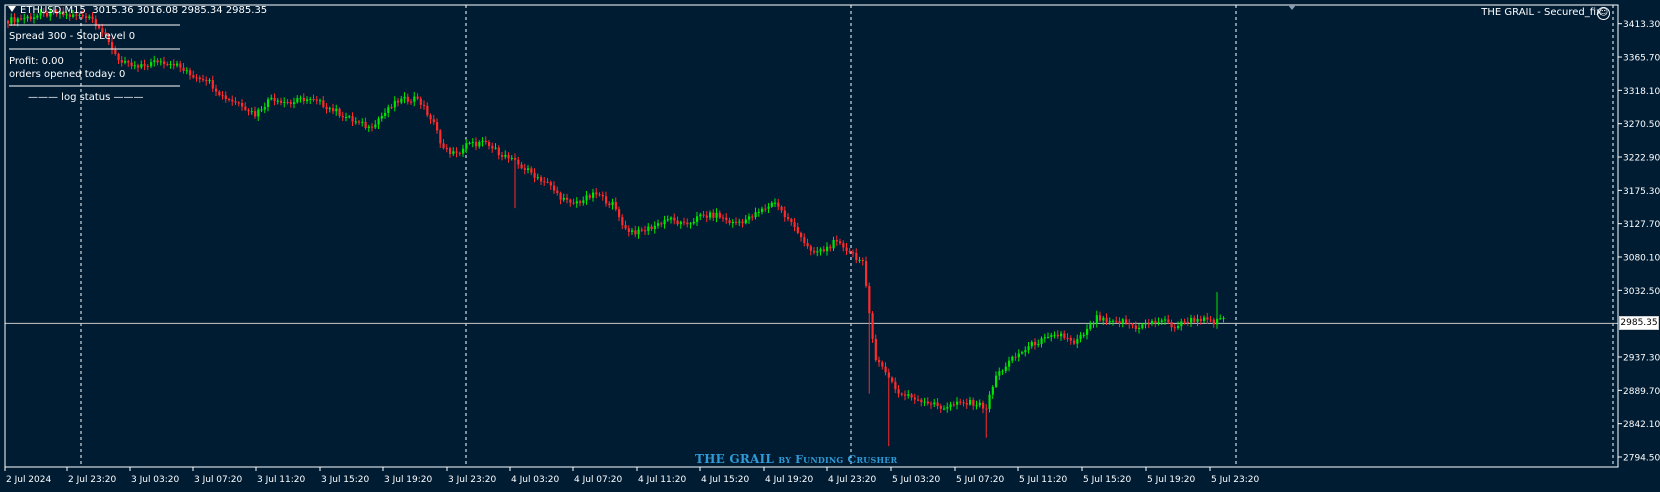 The image size is (1660, 492). Describe the element at coordinates (53, 10) in the screenshot. I see `symbol-label: ETHUSD,M15` at that location.